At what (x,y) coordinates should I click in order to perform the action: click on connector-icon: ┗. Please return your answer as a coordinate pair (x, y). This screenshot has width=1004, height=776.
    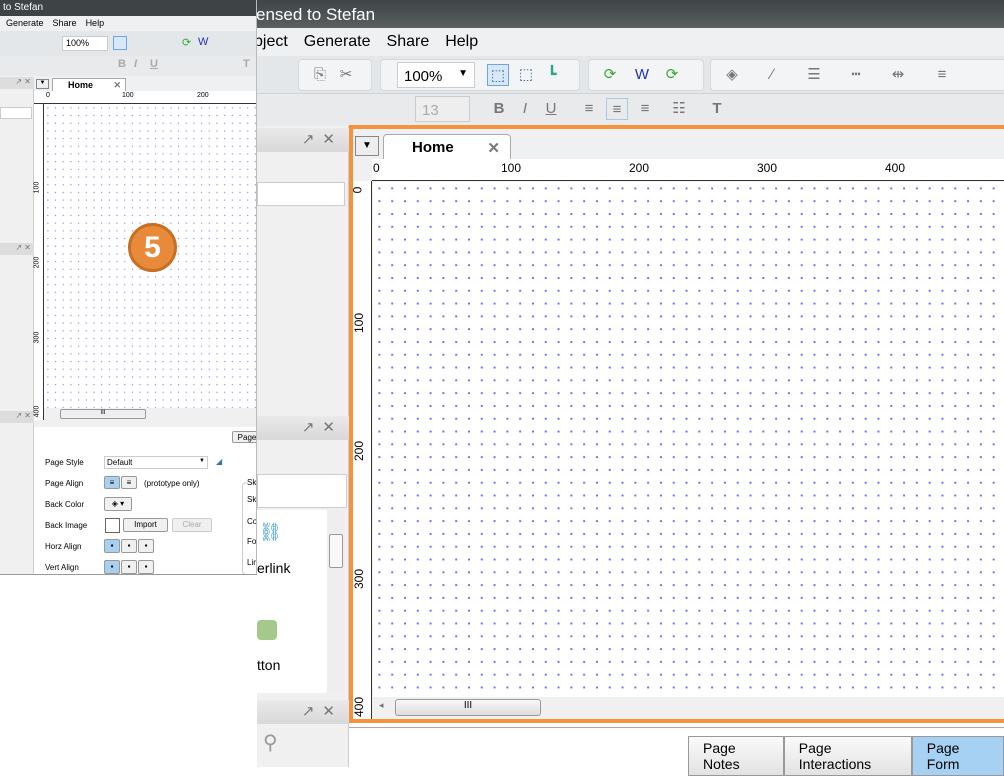
    Looking at the image, I should click on (552, 75).